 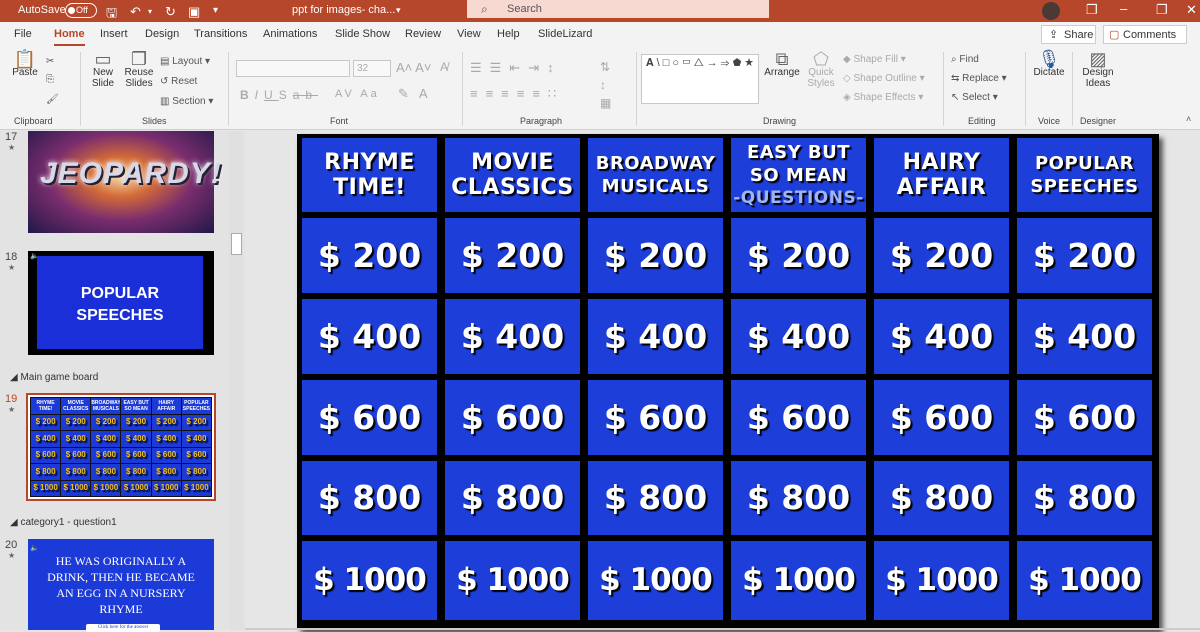 What do you see at coordinates (605, 67) in the screenshot?
I see `text-direction-icon: ⇅` at bounding box center [605, 67].